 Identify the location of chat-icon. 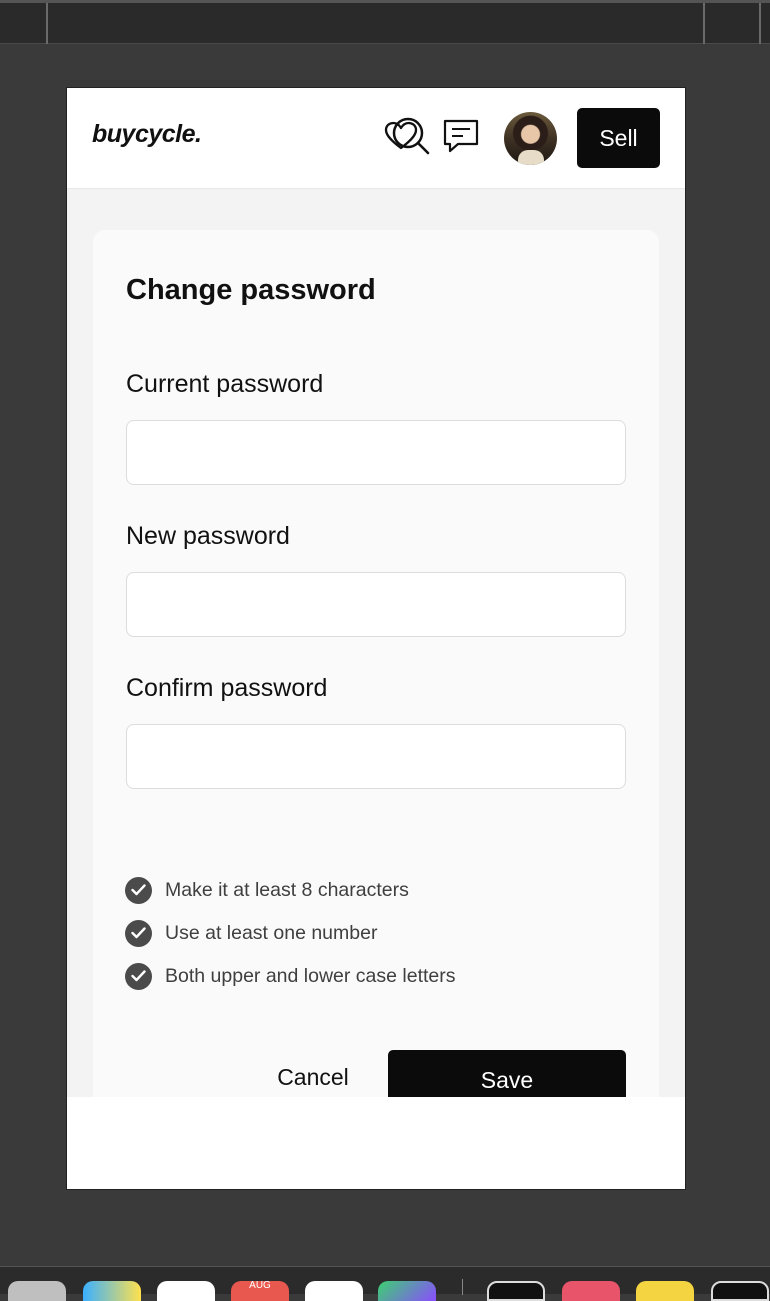
(461, 138).